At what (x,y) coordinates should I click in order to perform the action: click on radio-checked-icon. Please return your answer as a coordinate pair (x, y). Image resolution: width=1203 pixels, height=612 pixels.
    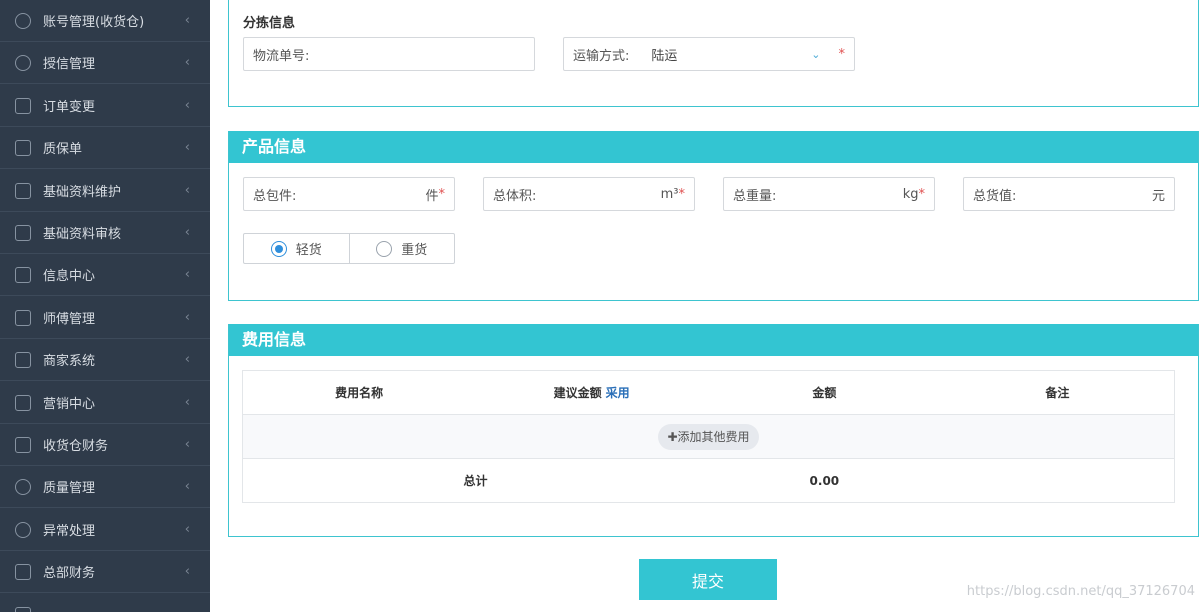
    Looking at the image, I should click on (278, 248).